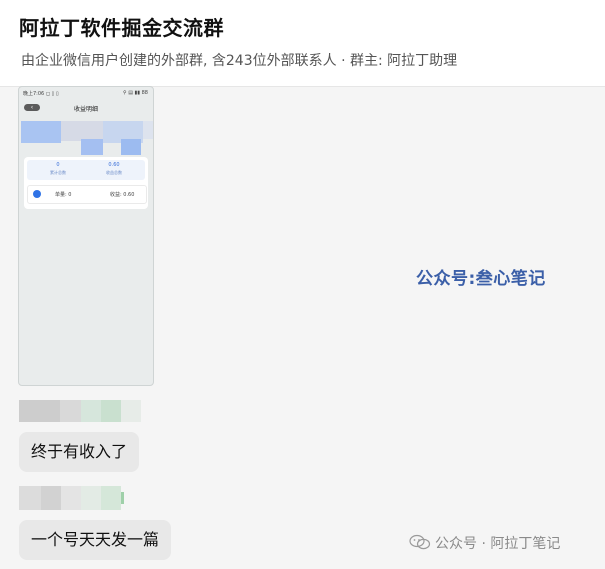 The height and width of the screenshot is (569, 605). I want to click on footer-attribution: 公众号 · 阿拉丁笔记, so click(484, 543).